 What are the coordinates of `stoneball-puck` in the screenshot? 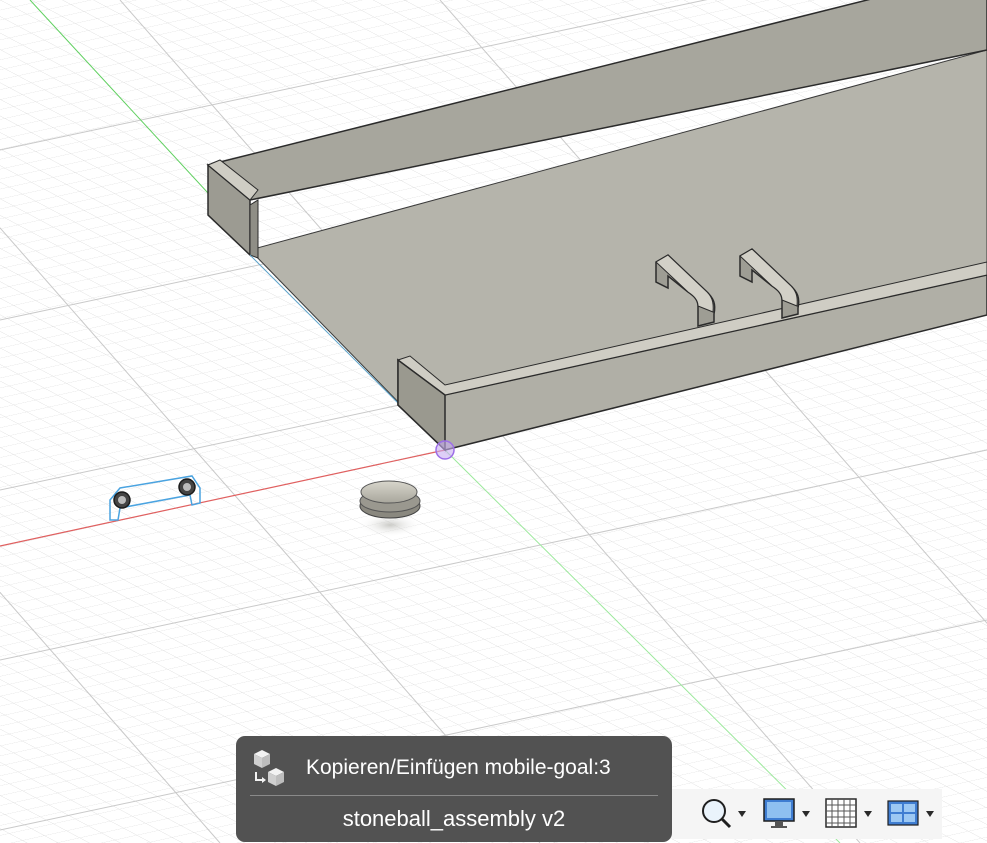 It's located at (390, 508).